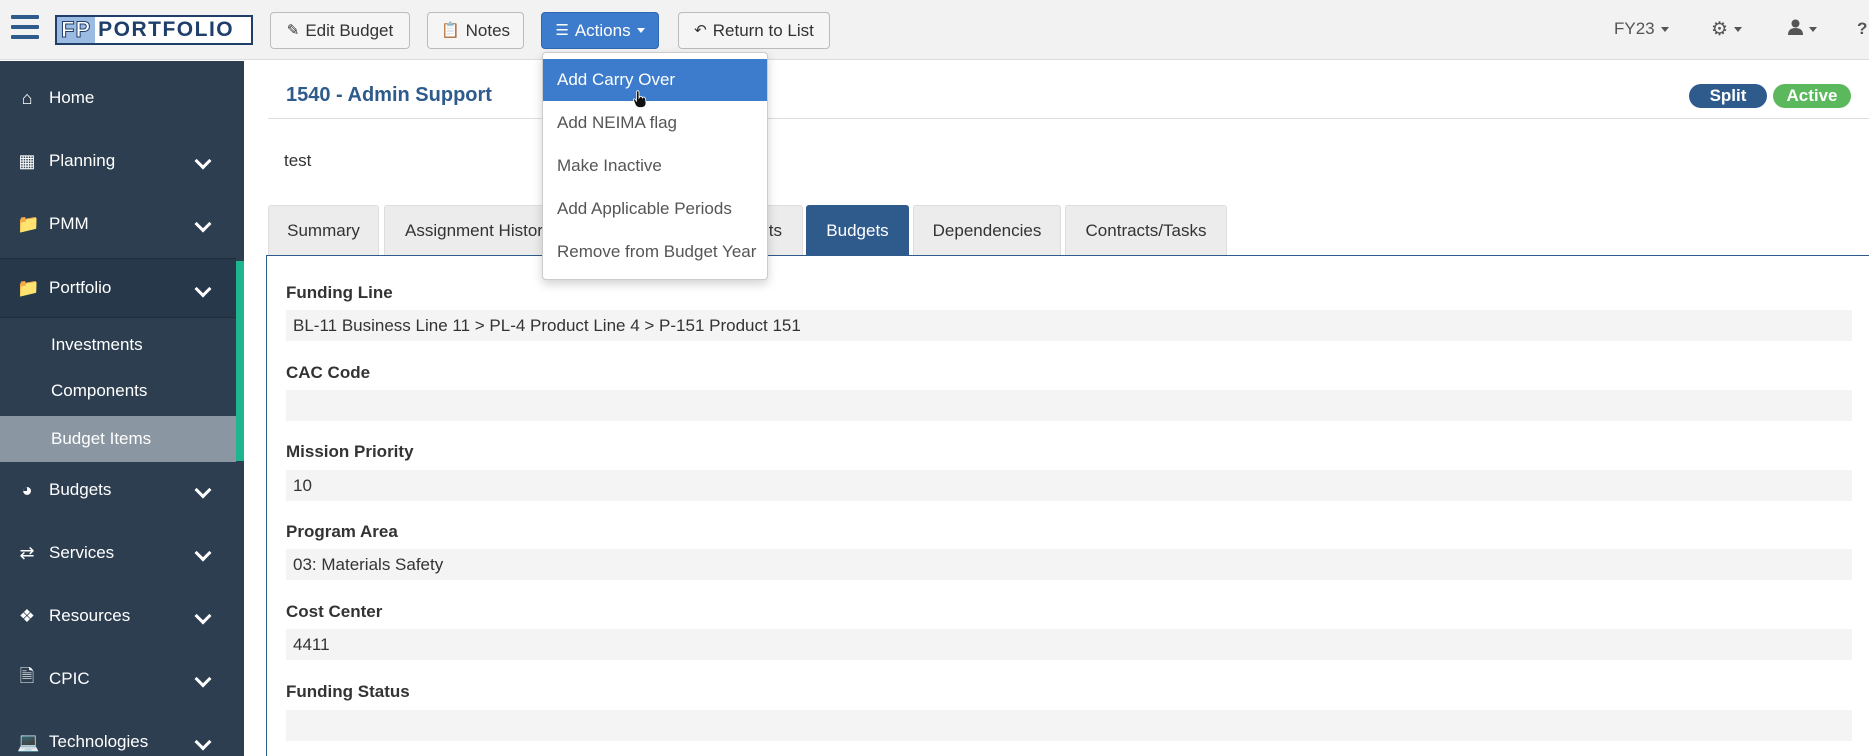 Image resolution: width=1869 pixels, height=756 pixels. Describe the element at coordinates (323, 230) in the screenshot. I see `tab-summary: Summary` at that location.